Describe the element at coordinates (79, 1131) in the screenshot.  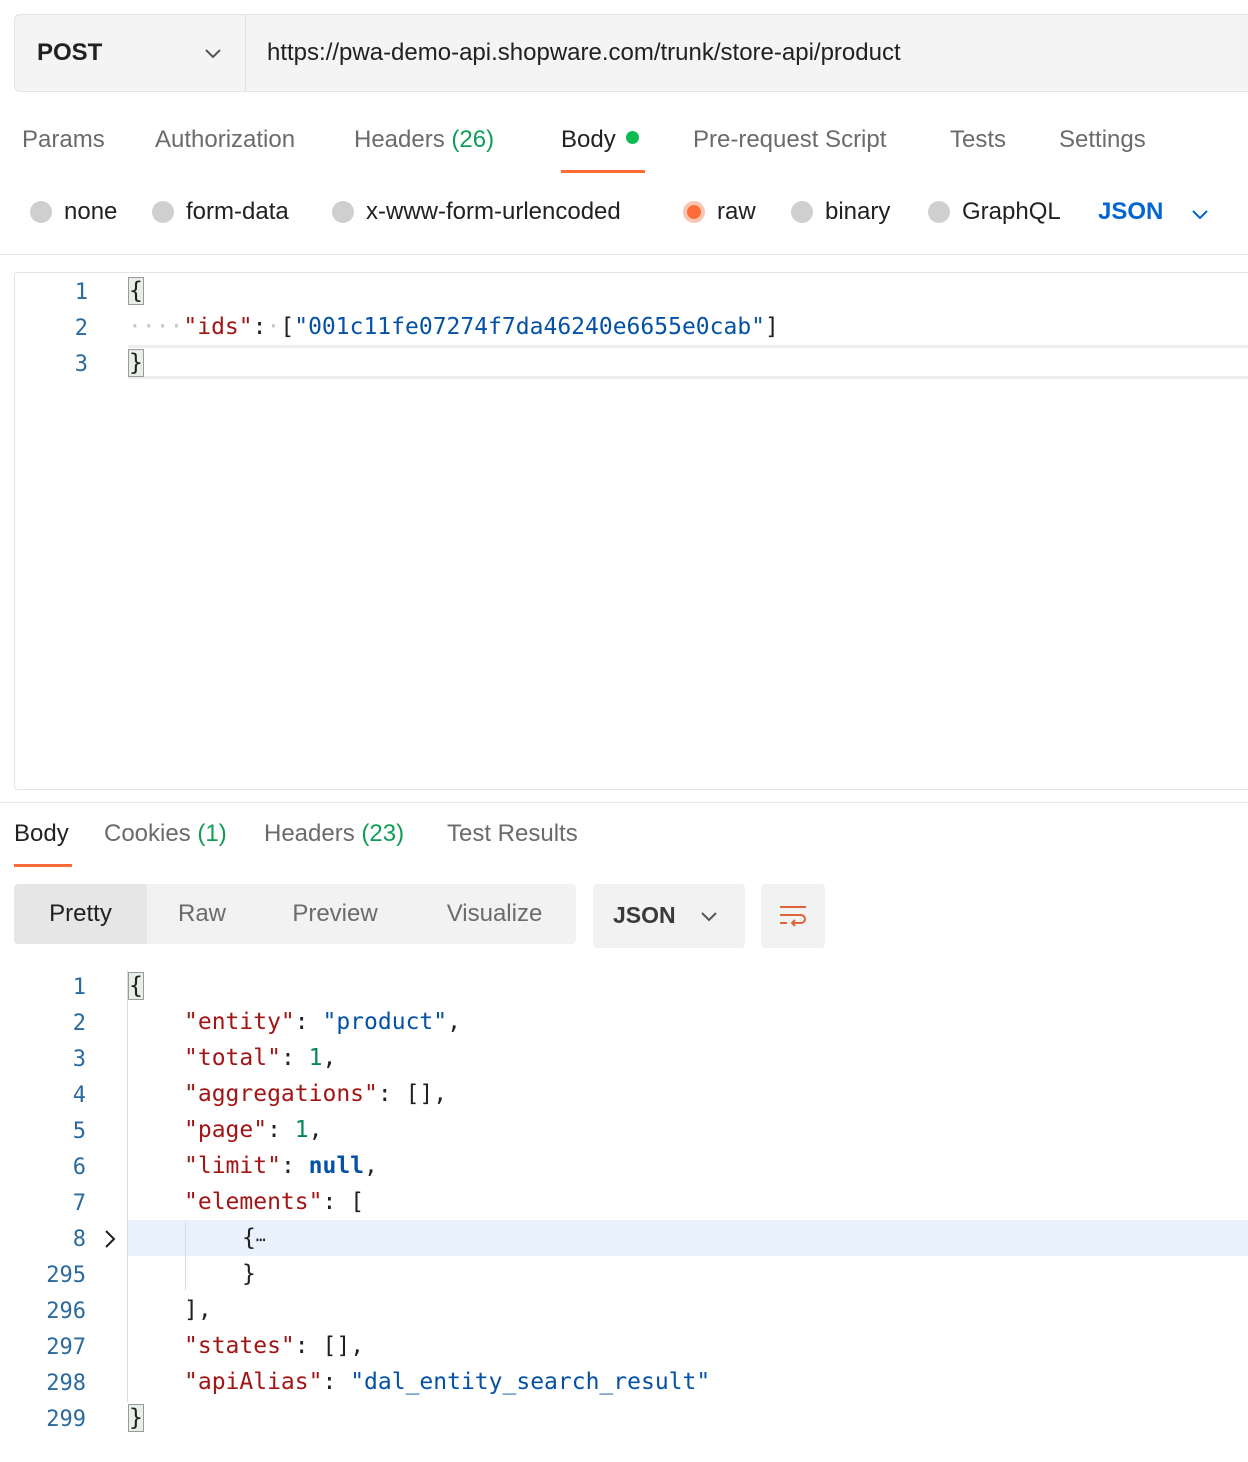
I see `line-number: 5` at that location.